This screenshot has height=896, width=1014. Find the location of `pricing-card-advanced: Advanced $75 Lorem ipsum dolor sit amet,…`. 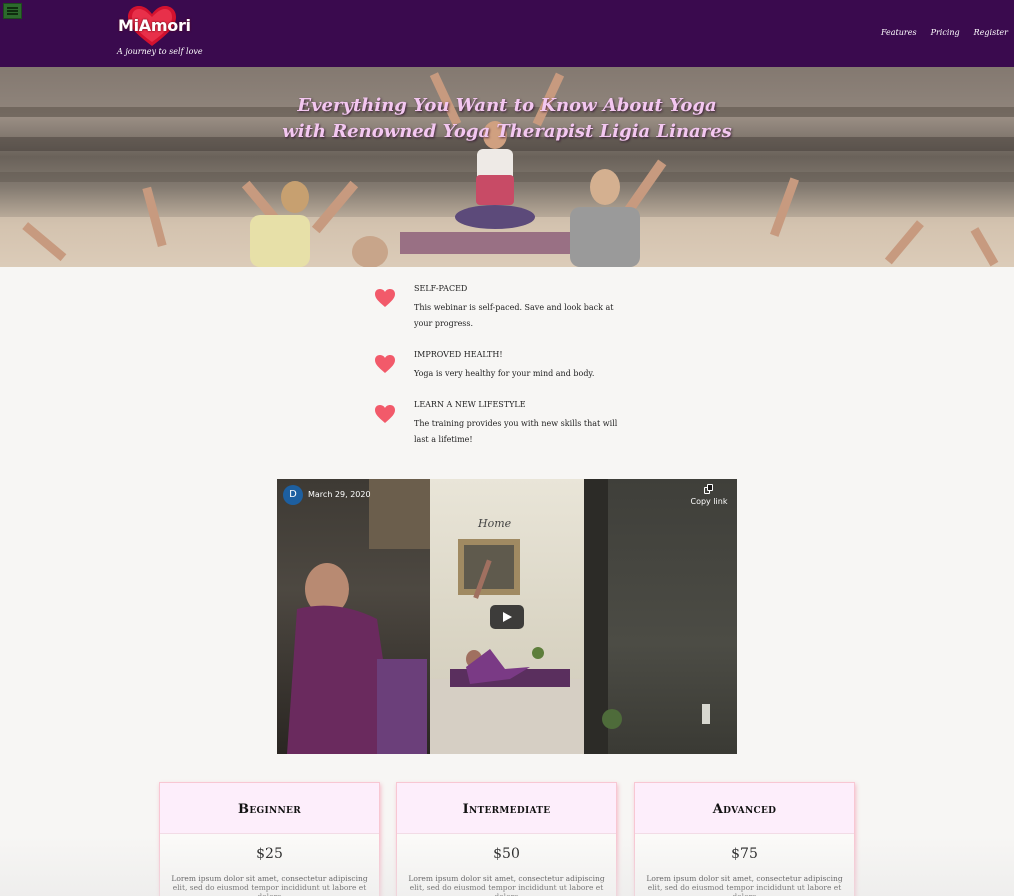

pricing-card-advanced: Advanced $75 Lorem ipsum dolor sit amet,… is located at coordinates (744, 839).